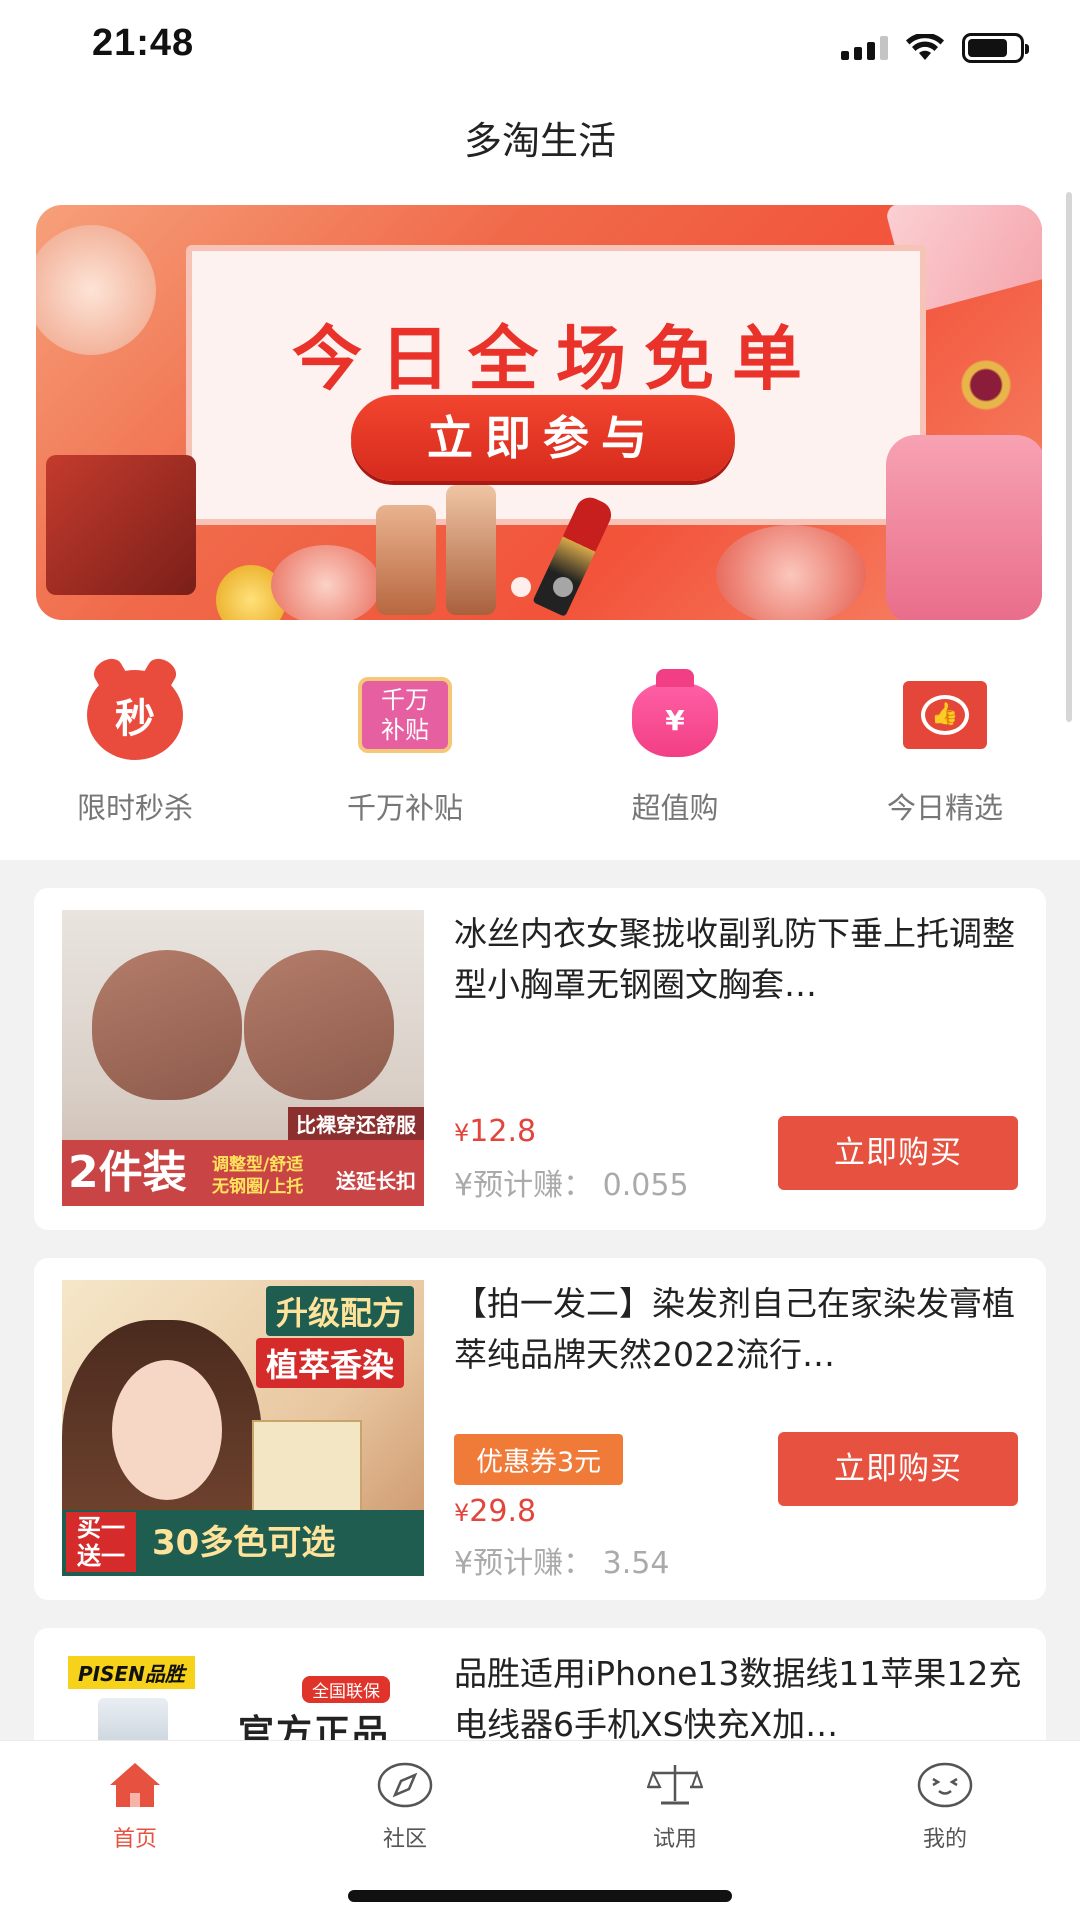 This screenshot has width=1080, height=1920. What do you see at coordinates (539, 1459) in the screenshot?
I see `coupon-badge: 优惠券3元` at bounding box center [539, 1459].